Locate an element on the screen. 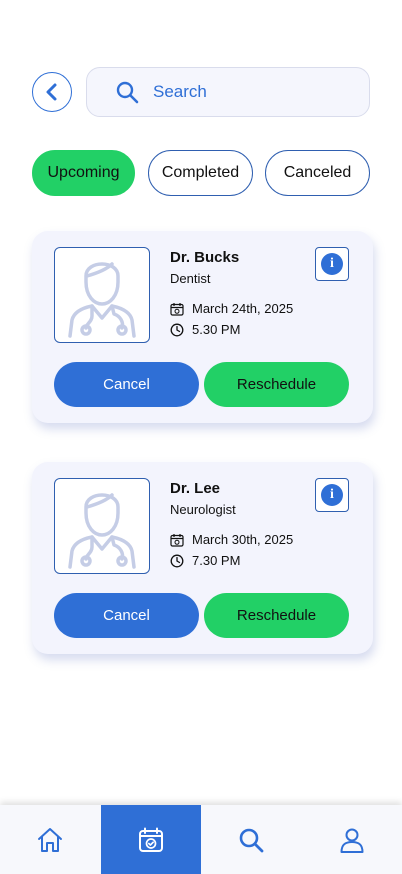 Image resolution: width=402 pixels, height=874 pixels. back-button is located at coordinates (52, 92).